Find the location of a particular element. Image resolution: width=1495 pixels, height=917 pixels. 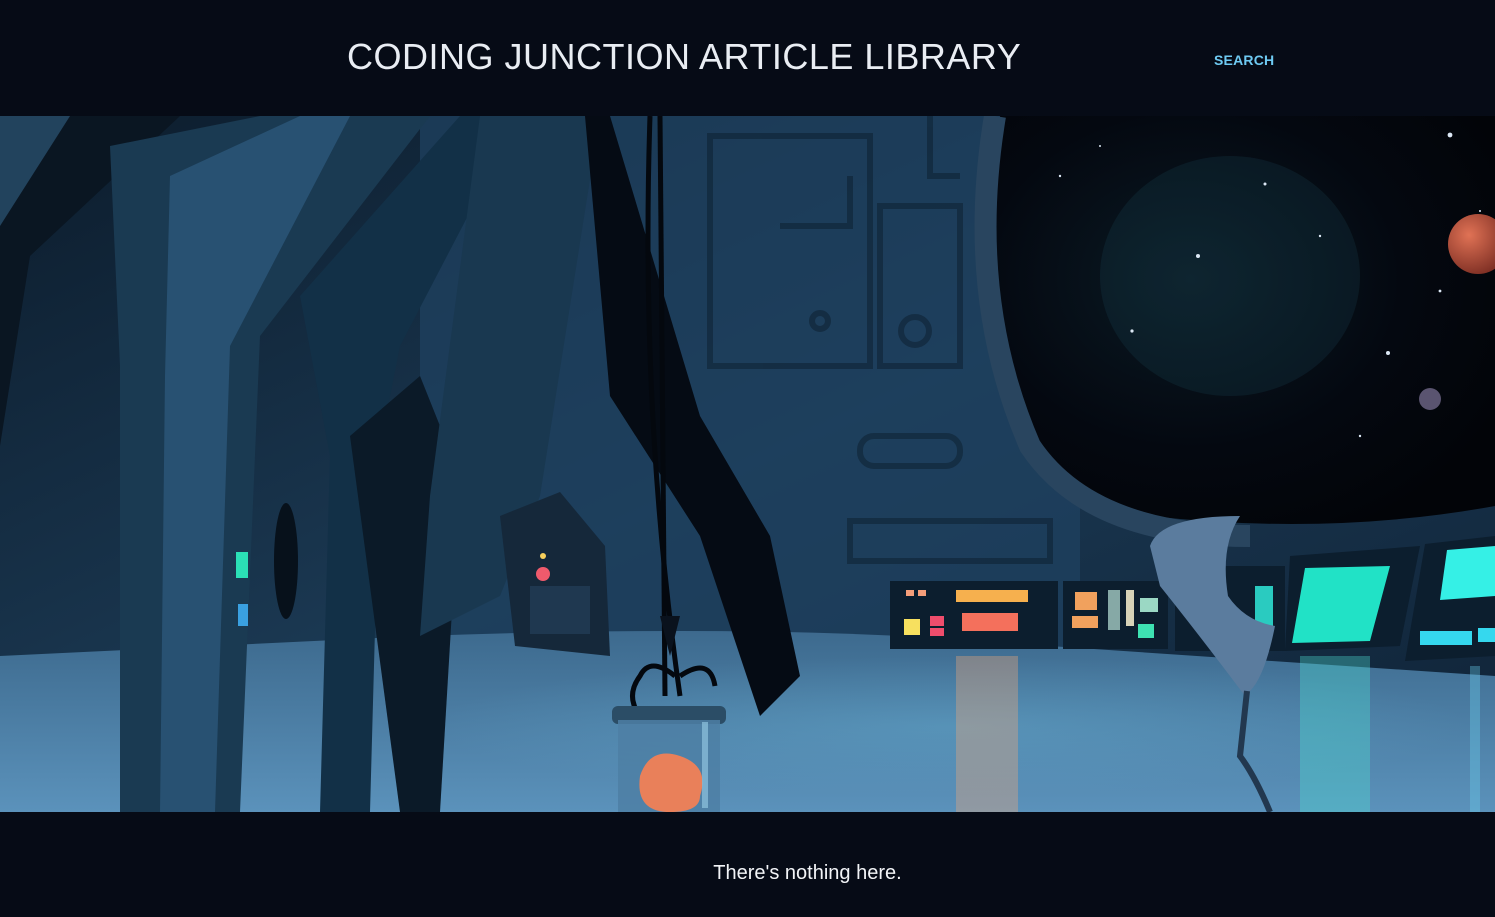

small-planet is located at coordinates (1430, 399).